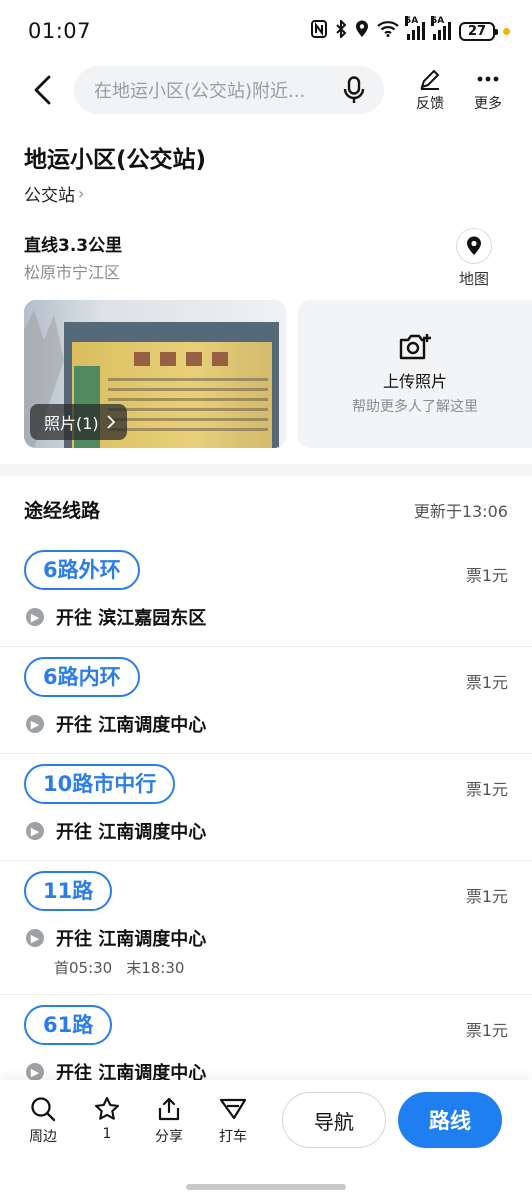  Describe the element at coordinates (100, 784) in the screenshot. I see `route-name-pill: 10路市中行` at that location.